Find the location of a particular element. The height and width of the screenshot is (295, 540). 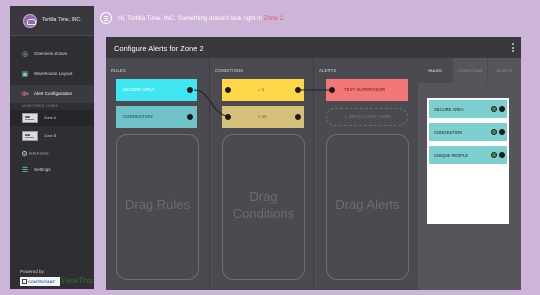

sidebar-item-label: Overview Zones is located at coordinates (51, 53).